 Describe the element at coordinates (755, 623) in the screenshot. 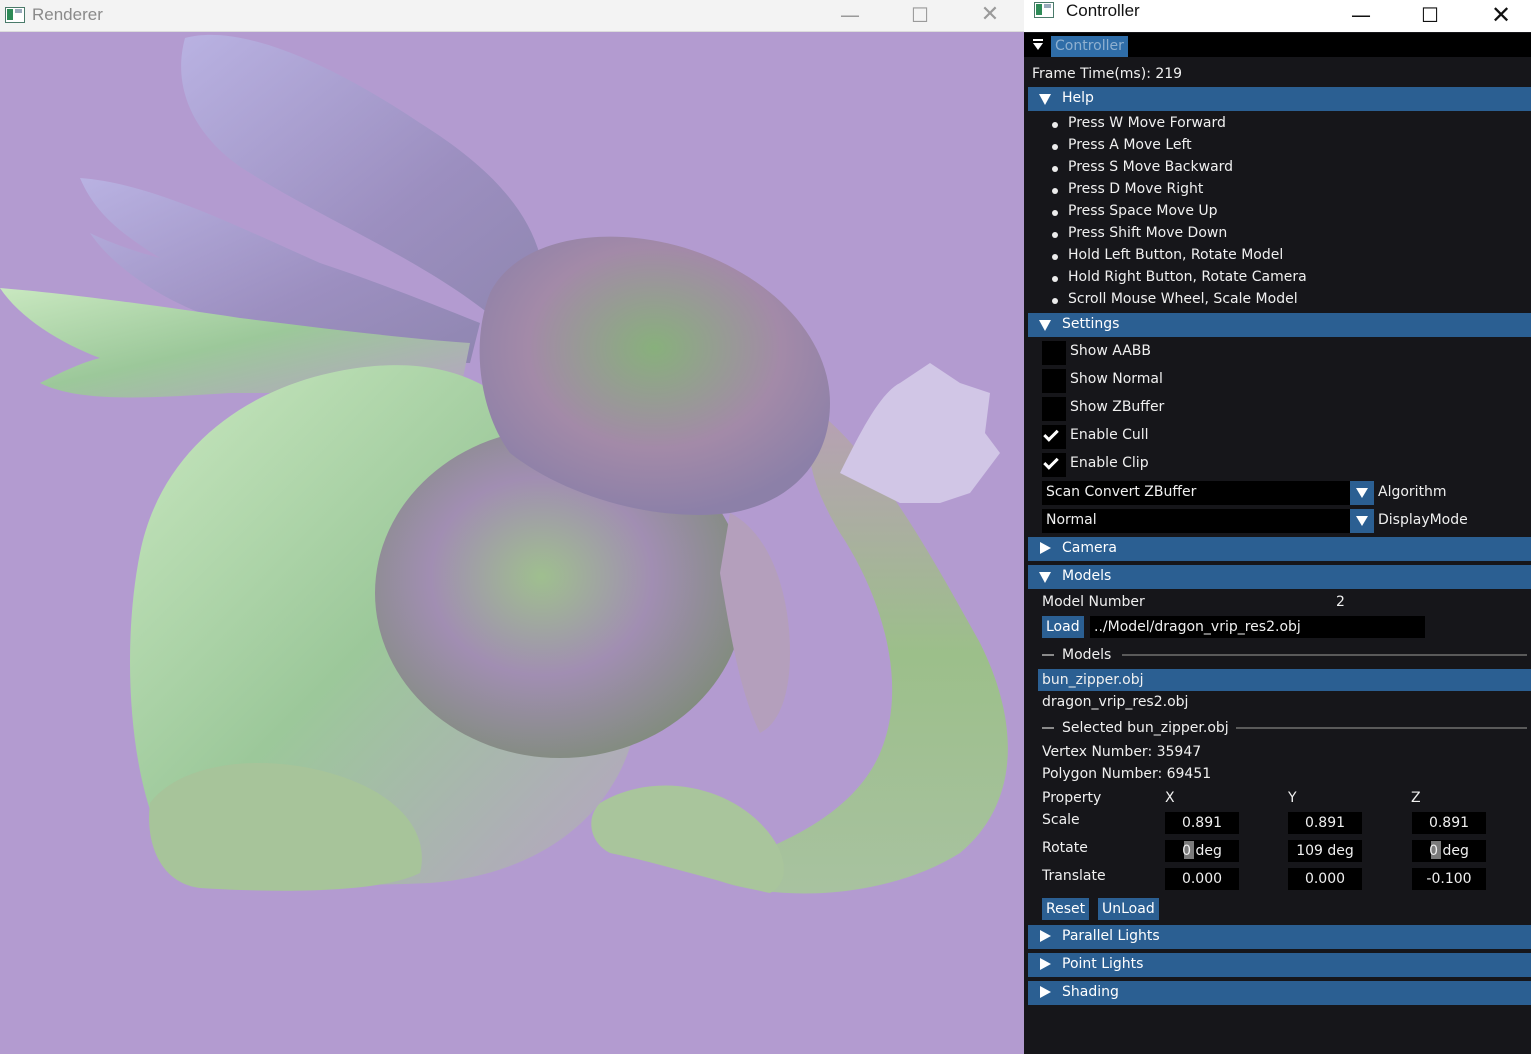

I see `dragon-arm-shape` at that location.